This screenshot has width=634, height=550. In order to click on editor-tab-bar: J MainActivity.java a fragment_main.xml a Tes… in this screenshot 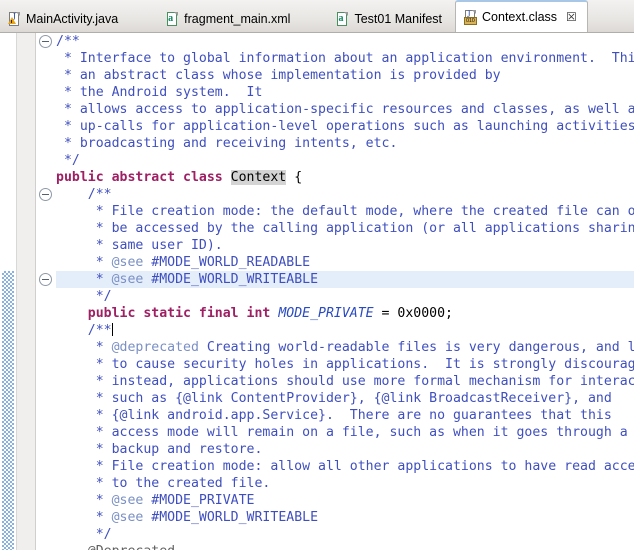, I will do `click(317, 16)`.